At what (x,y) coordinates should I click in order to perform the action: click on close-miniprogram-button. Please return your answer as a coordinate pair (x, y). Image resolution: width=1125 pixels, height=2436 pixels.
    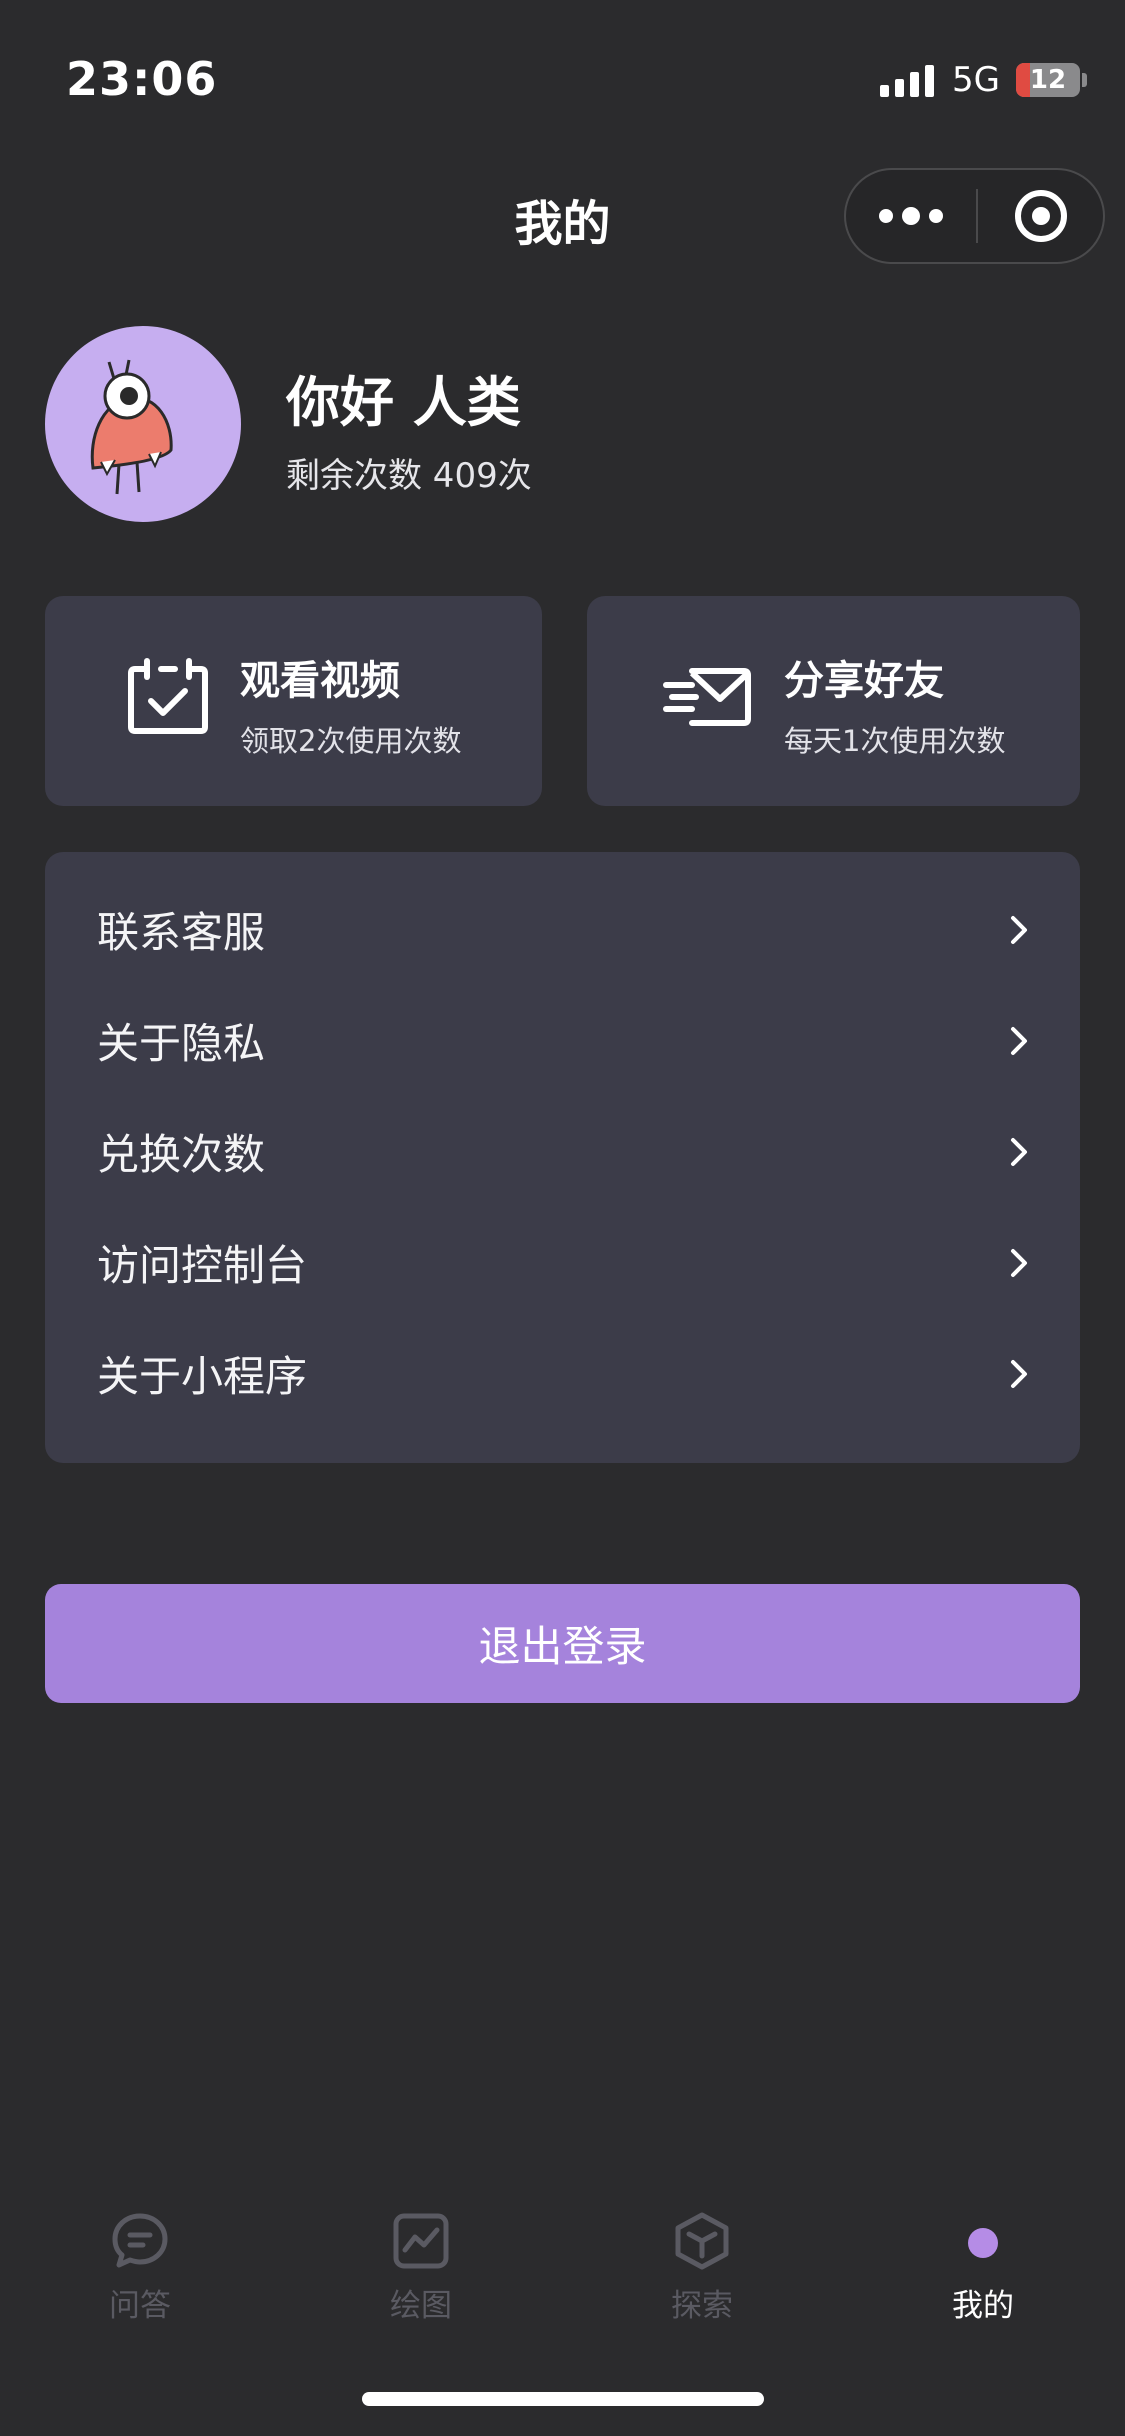
    Looking at the image, I should click on (1040, 216).